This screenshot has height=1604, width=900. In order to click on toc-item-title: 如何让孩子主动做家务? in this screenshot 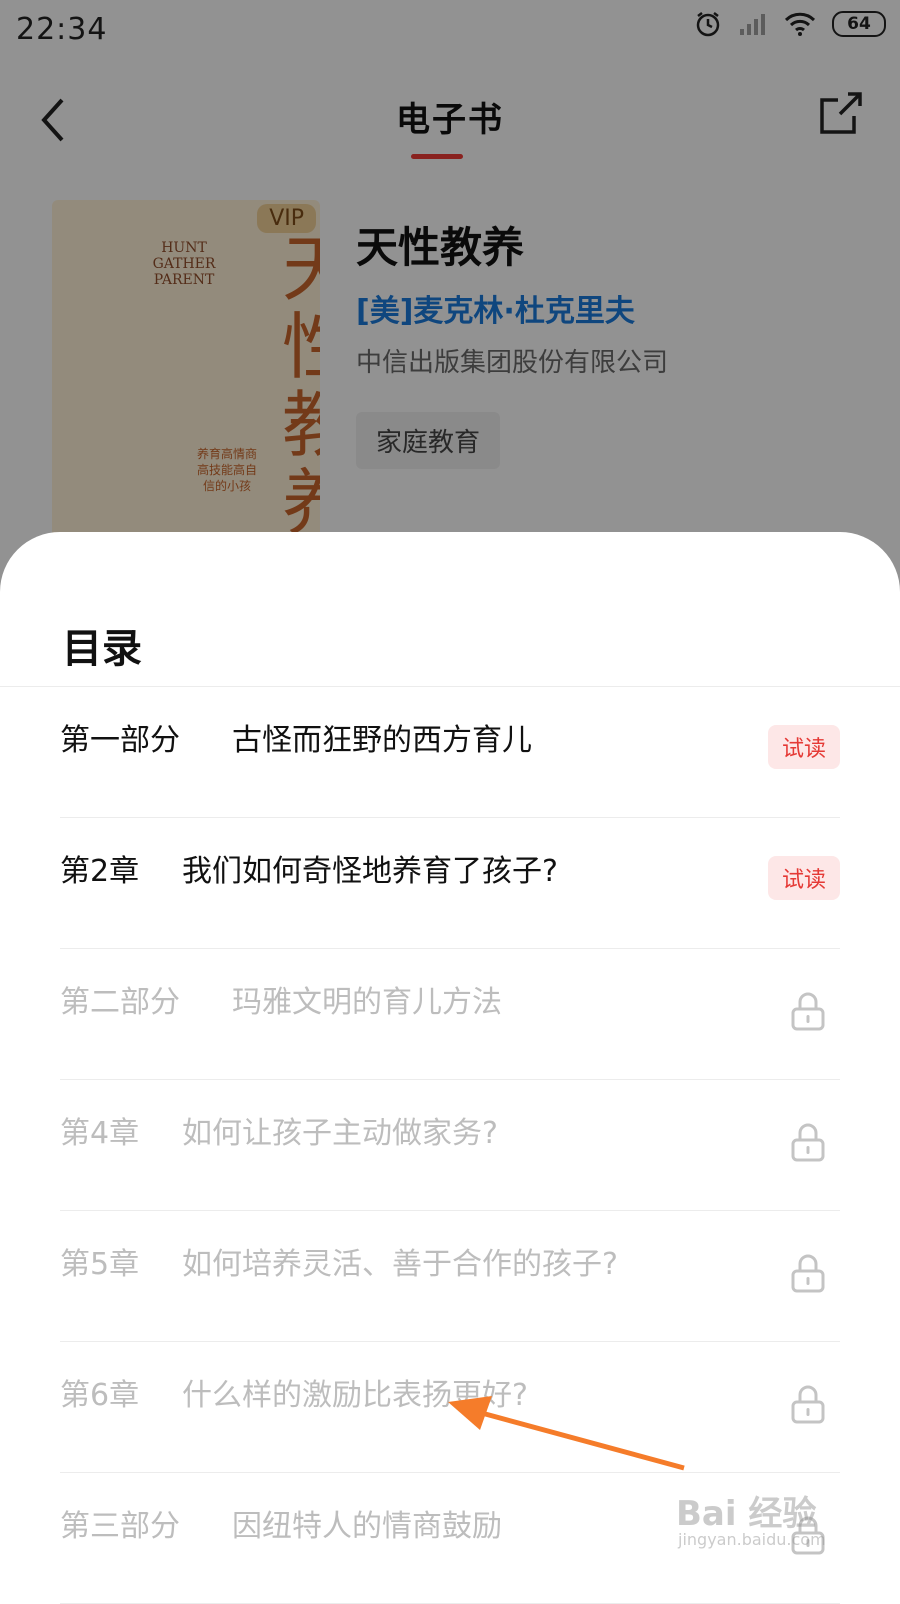, I will do `click(340, 1133)`.